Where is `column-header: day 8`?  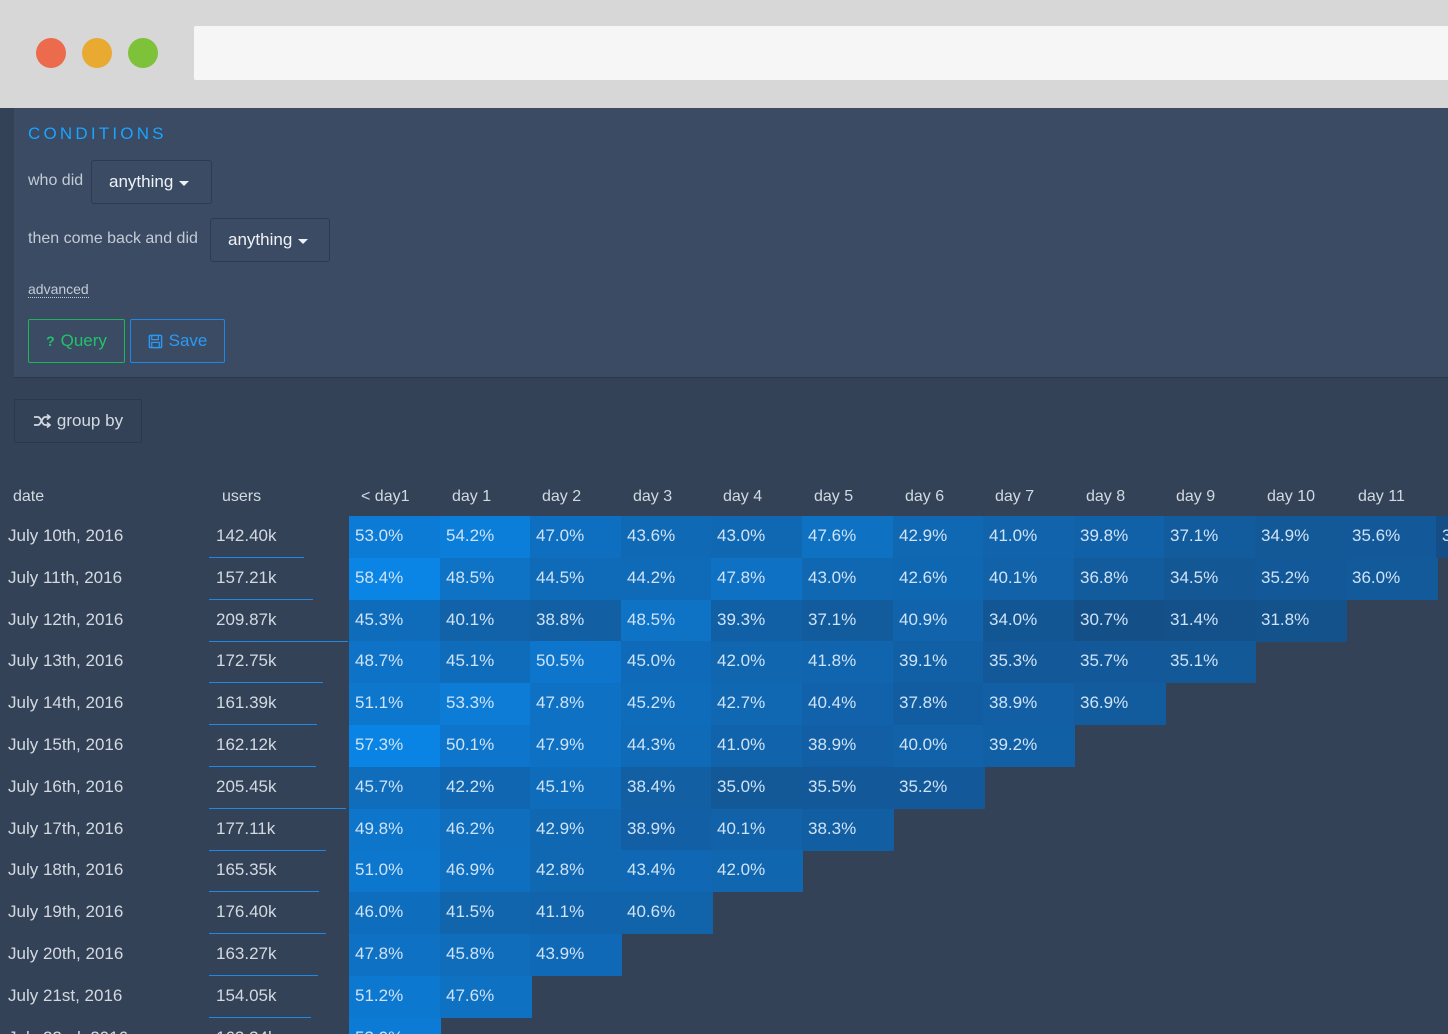
column-header: day 8 is located at coordinates (1105, 497).